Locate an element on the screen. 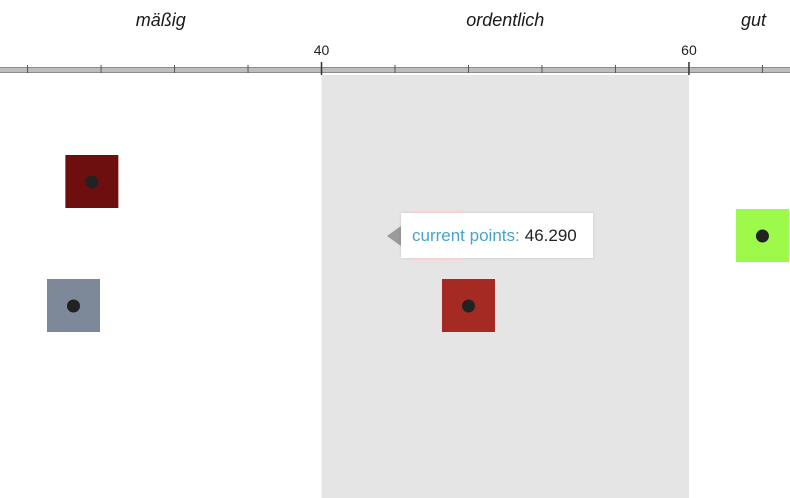 The image size is (790, 498). tooltip-label: current points: is located at coordinates (466, 235).